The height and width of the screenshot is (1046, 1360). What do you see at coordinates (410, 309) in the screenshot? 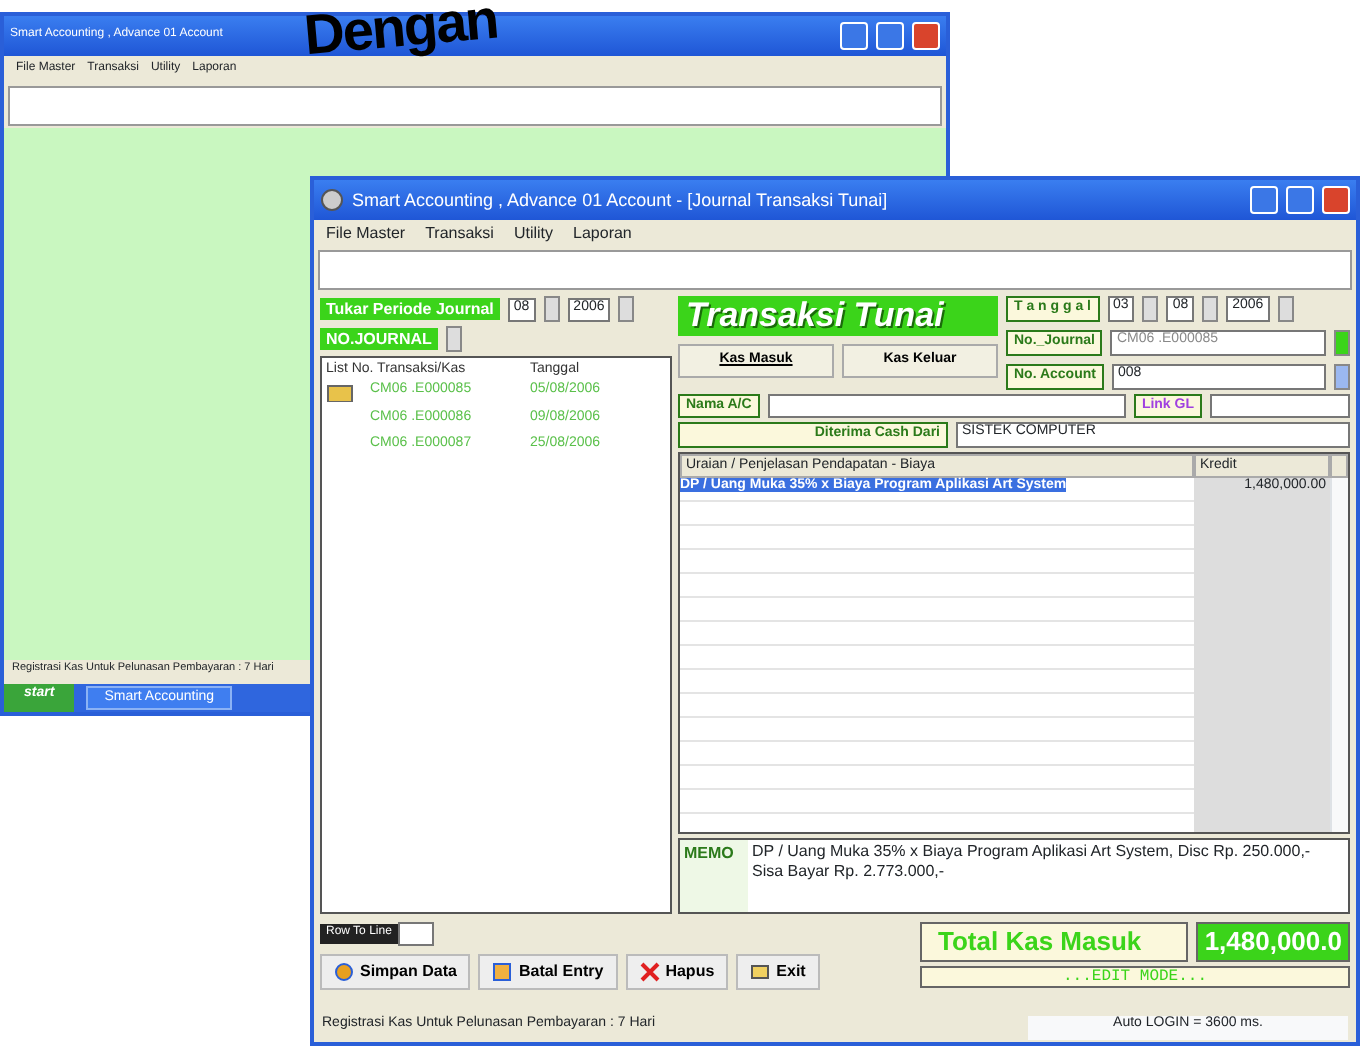
I see `period-label: Tukar Periode Journal` at bounding box center [410, 309].